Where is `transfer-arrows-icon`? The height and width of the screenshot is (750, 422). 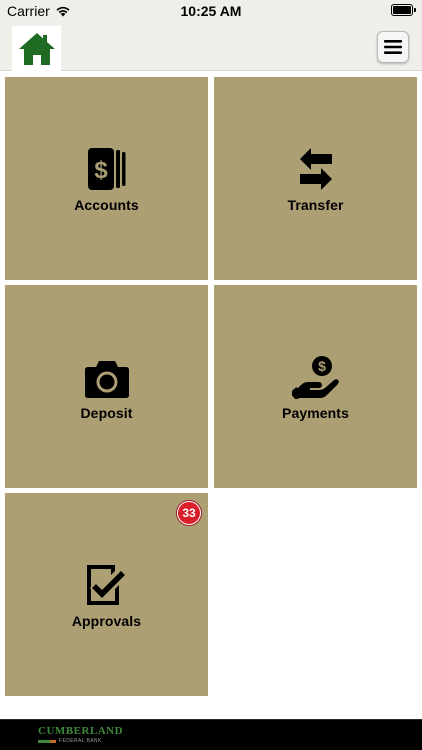
transfer-arrows-icon is located at coordinates (315, 168).